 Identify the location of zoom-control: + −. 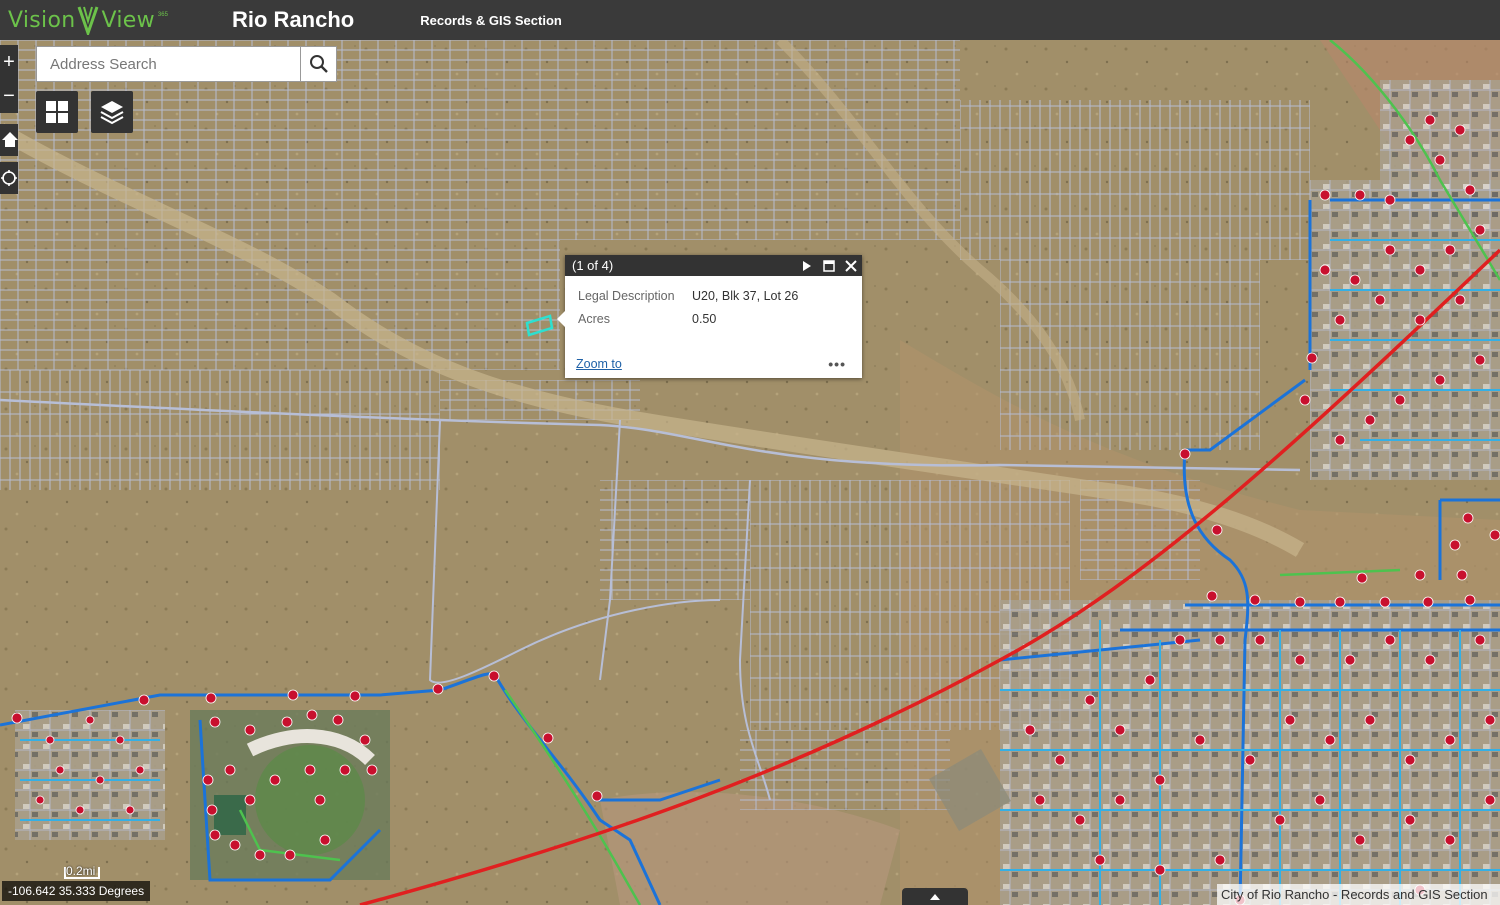
(9, 79).